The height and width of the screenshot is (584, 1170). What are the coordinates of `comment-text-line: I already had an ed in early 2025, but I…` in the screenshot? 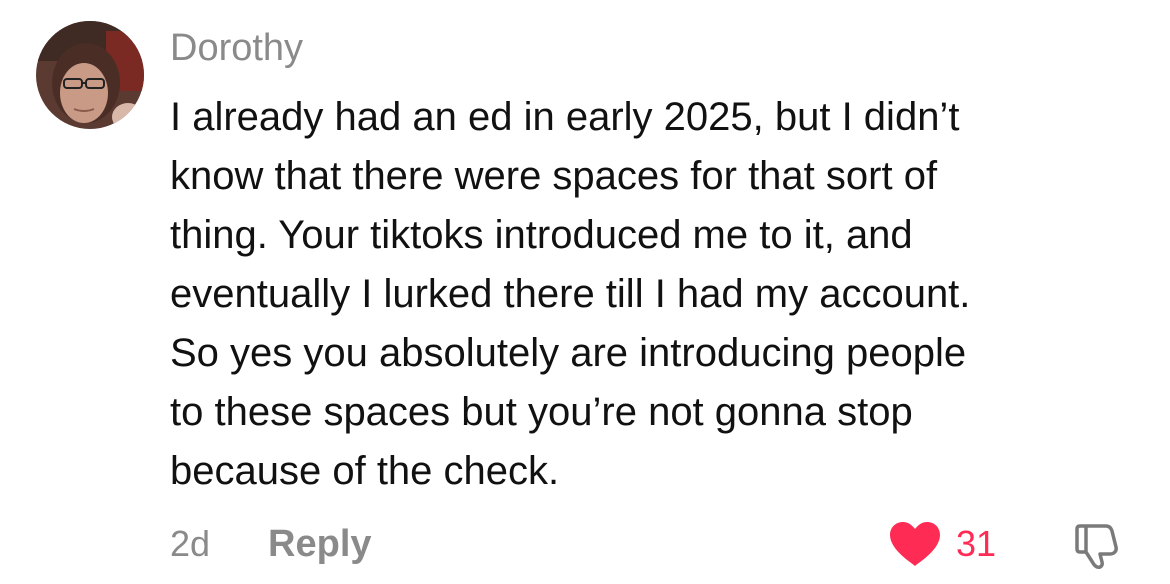 It's located at (565, 117).